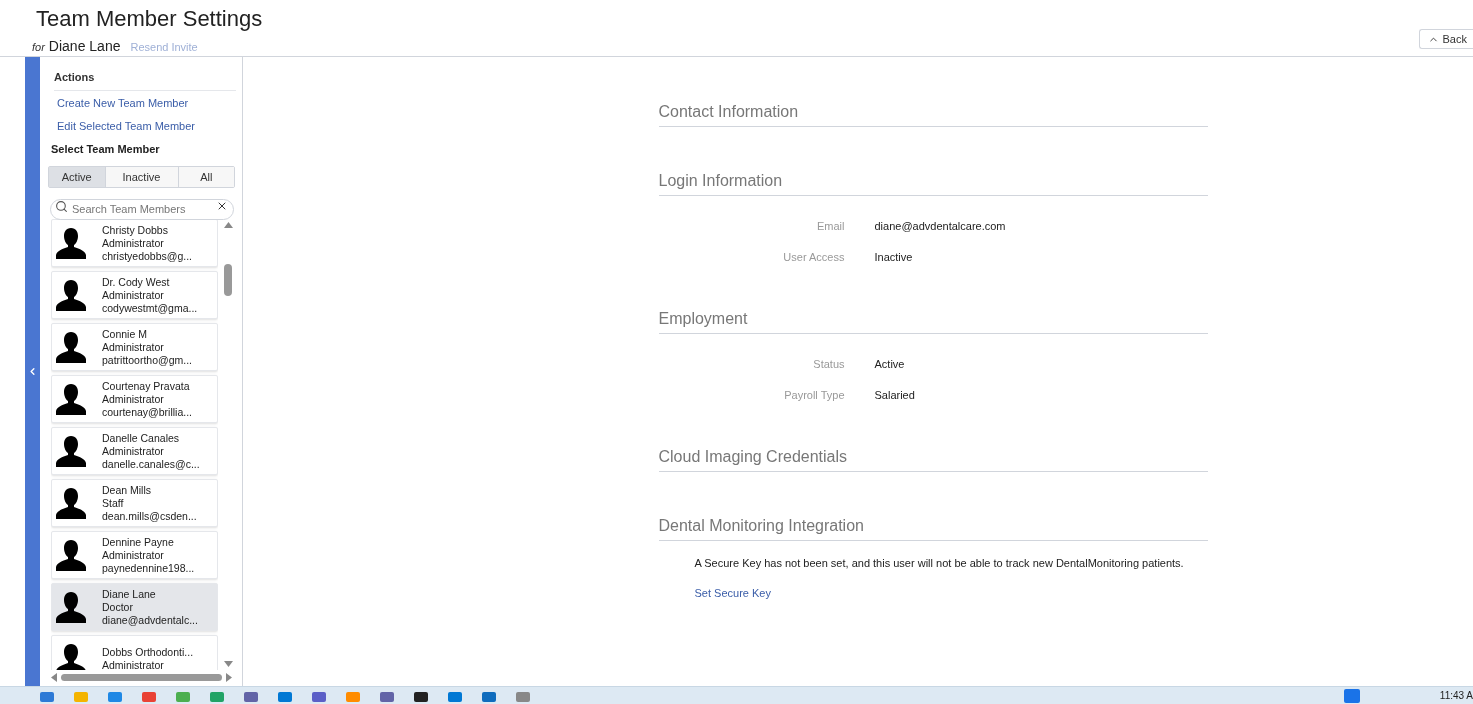 Image resolution: width=1473 pixels, height=704 pixels. What do you see at coordinates (894, 395) in the screenshot?
I see `field-value: Salaried` at bounding box center [894, 395].